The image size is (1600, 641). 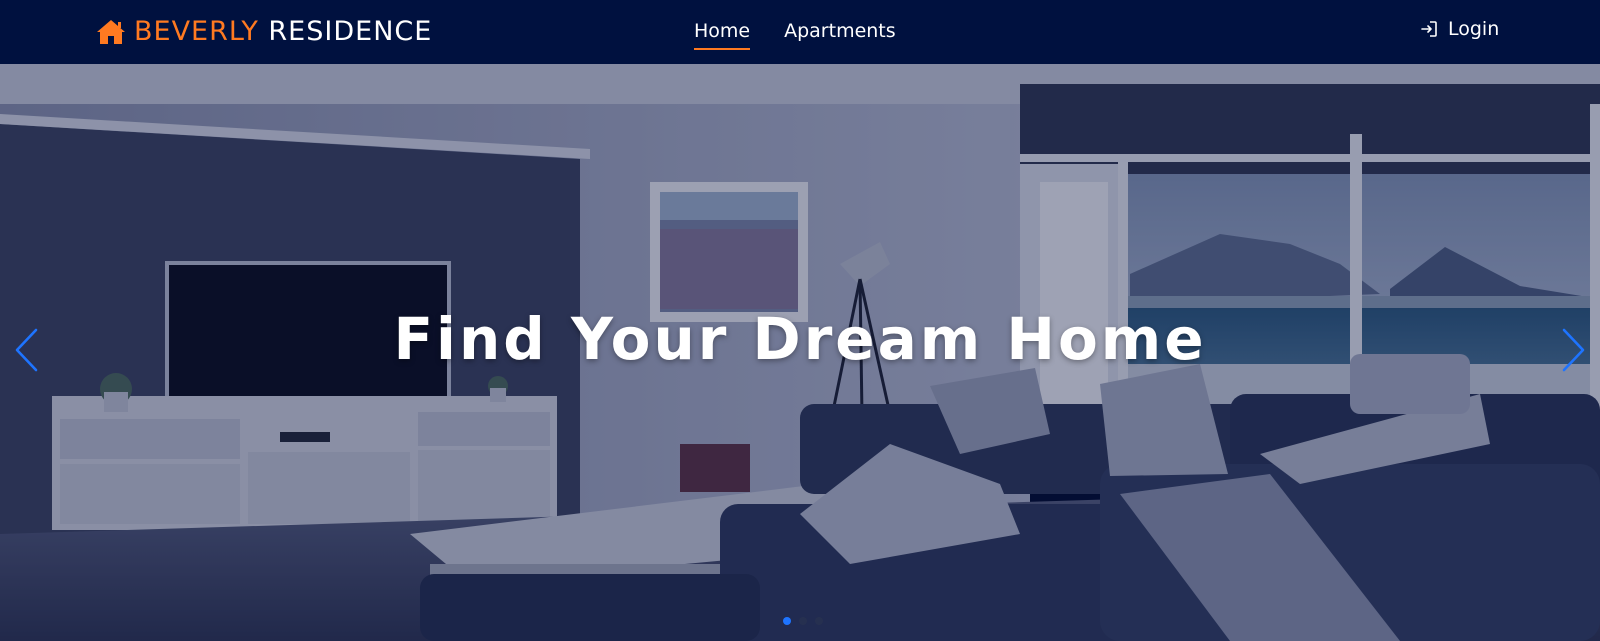 I want to click on hero-title: Find Your Dream Home, so click(x=800, y=339).